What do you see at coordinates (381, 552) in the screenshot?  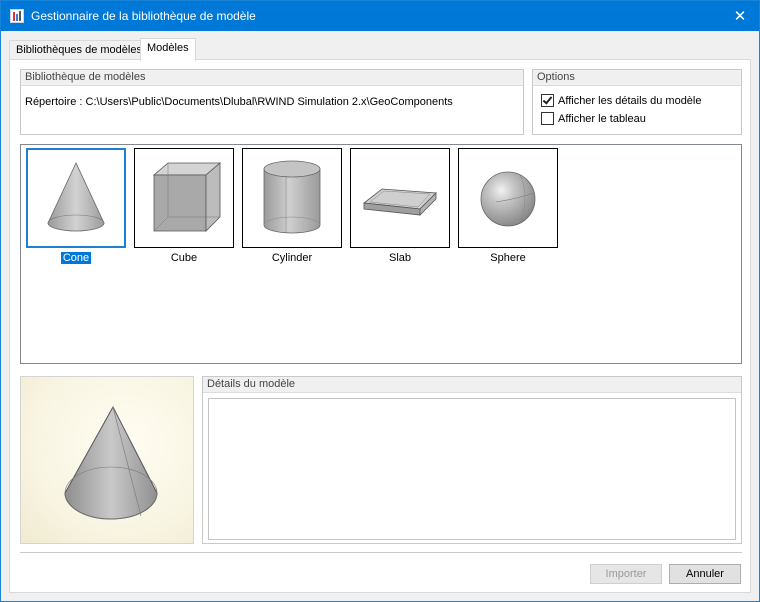 I see `divider` at bounding box center [381, 552].